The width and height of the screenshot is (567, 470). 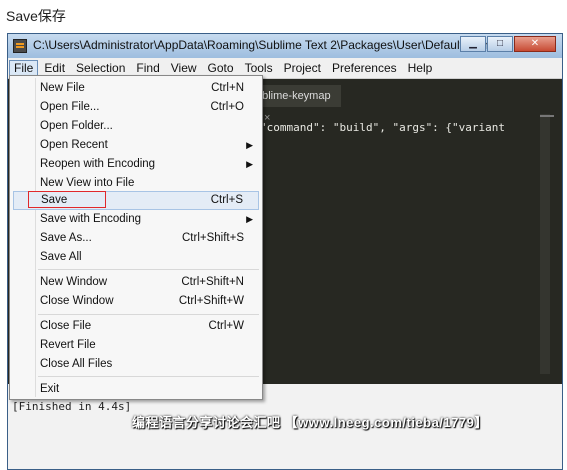 What do you see at coordinates (136, 282) in the screenshot?
I see `menu-item-new-window: New Window Ctrl+Shift+N` at bounding box center [136, 282].